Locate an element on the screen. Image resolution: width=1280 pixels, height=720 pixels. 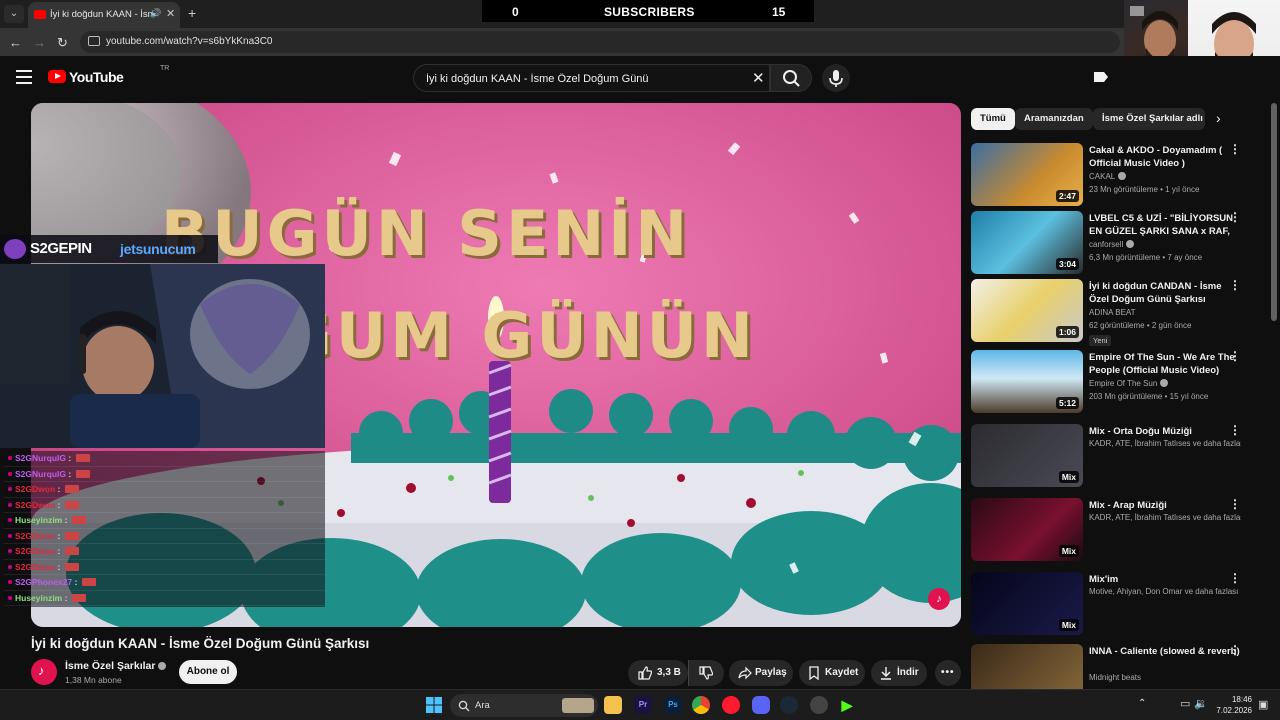
duration-badge: 2:47 is located at coordinates (1067, 196).